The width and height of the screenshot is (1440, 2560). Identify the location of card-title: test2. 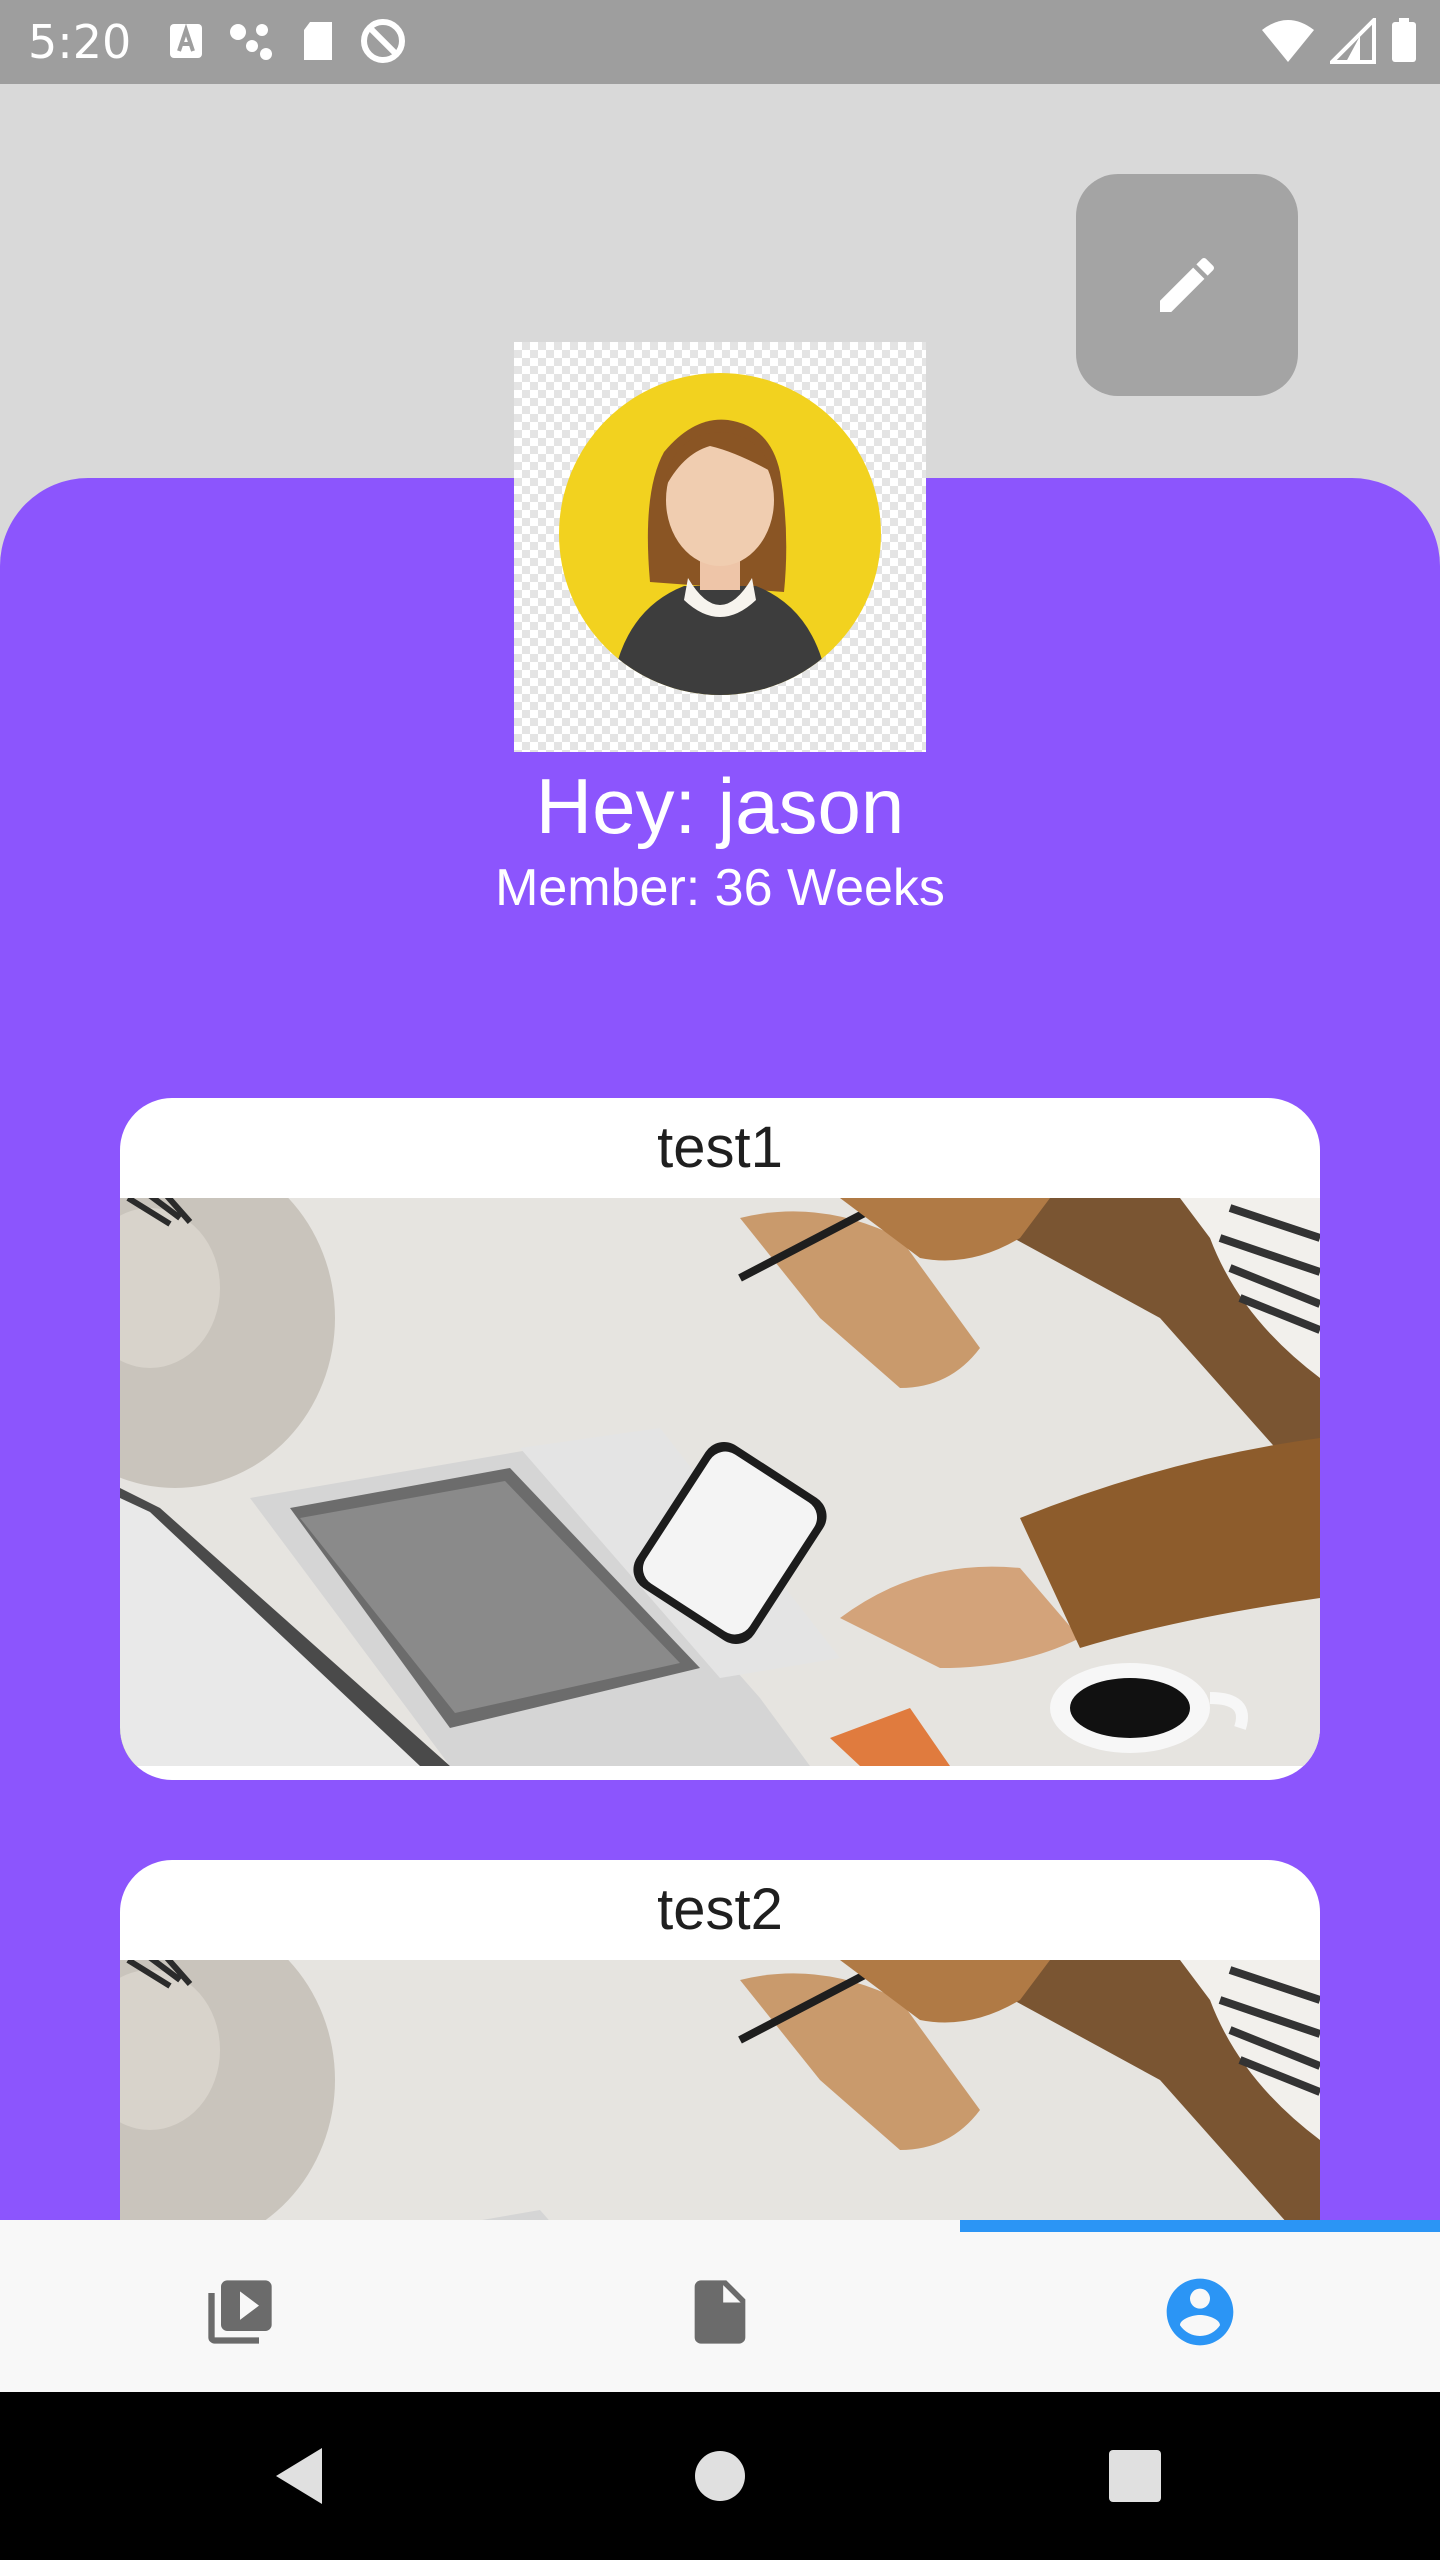
(720, 1909).